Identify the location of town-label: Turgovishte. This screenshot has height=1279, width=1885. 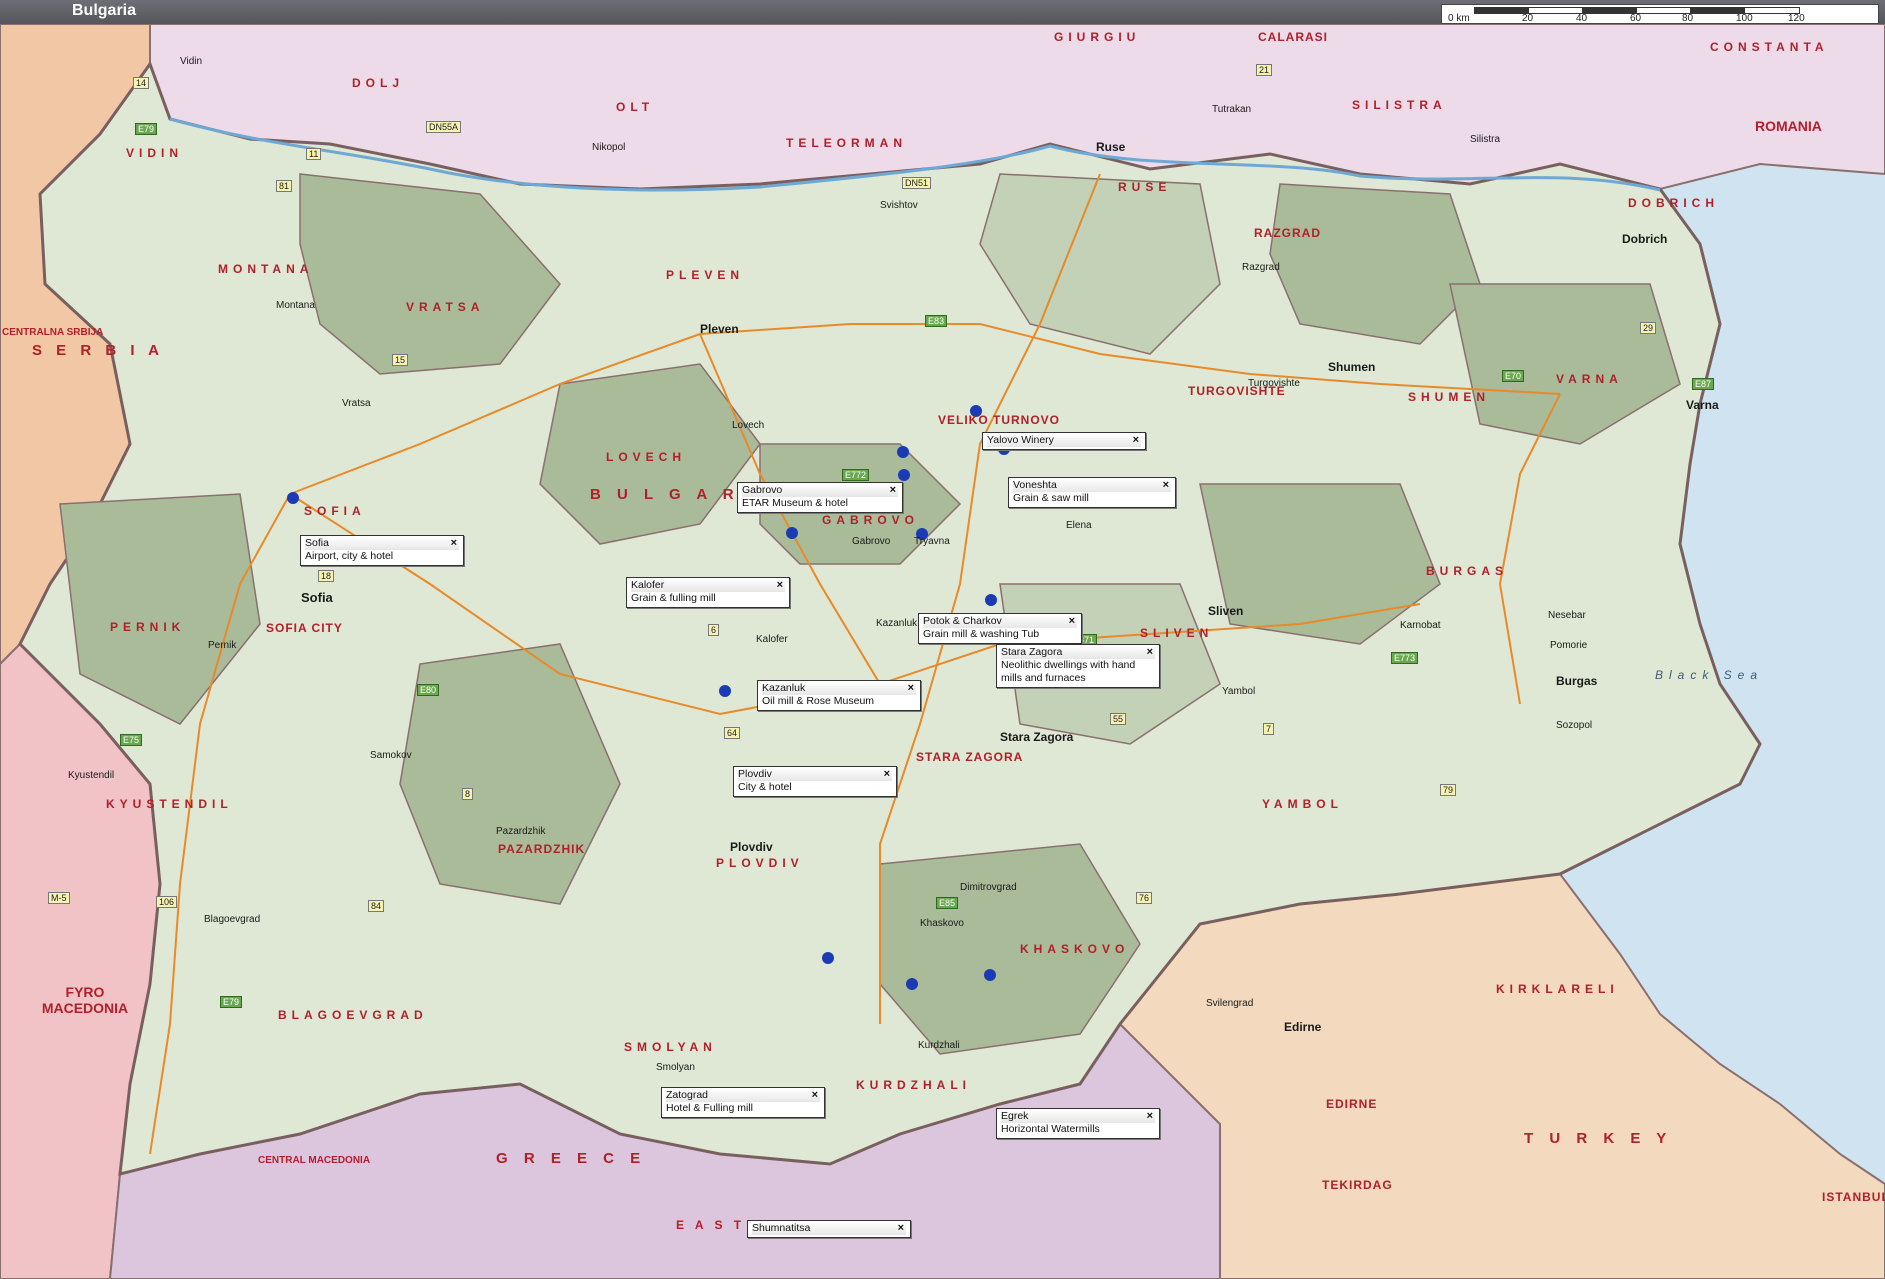
(1274, 383).